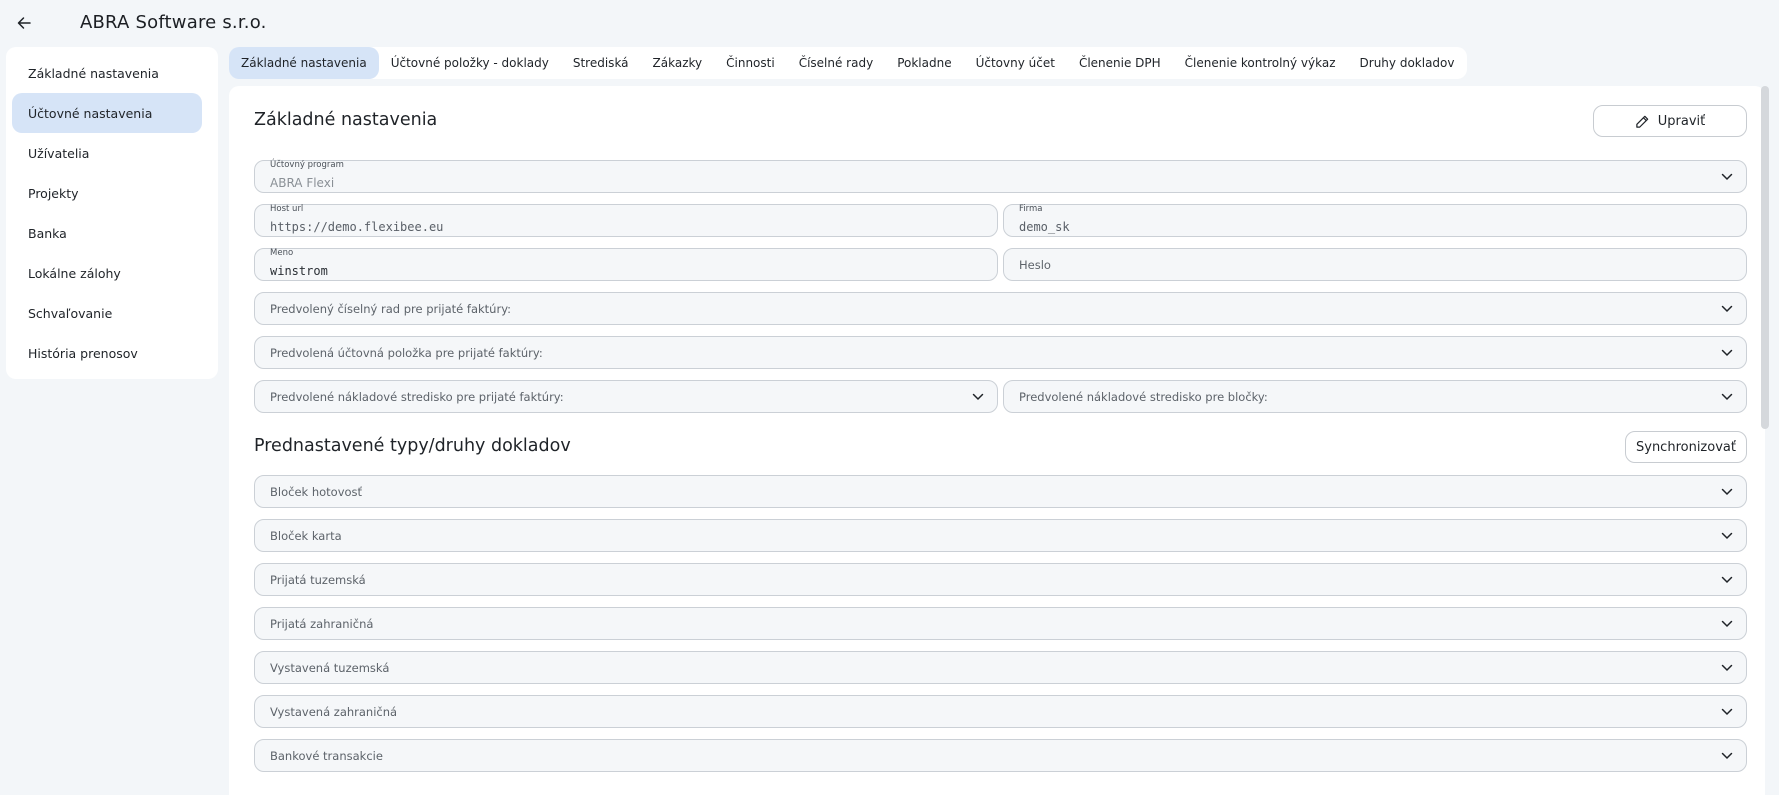 Image resolution: width=1779 pixels, height=795 pixels. Describe the element at coordinates (1000, 623) in the screenshot. I see `doc-type-select: Prijatá zahraničná` at that location.